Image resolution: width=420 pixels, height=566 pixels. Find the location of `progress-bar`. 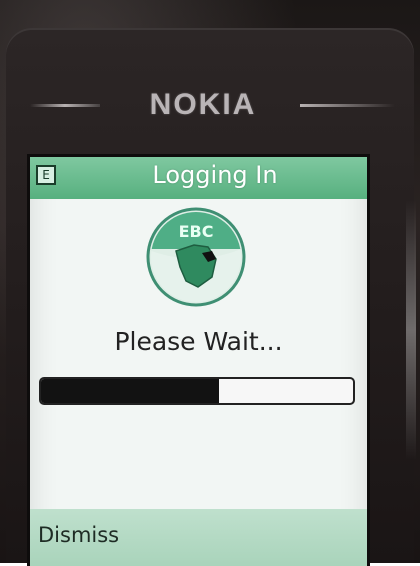

progress-bar is located at coordinates (197, 391).